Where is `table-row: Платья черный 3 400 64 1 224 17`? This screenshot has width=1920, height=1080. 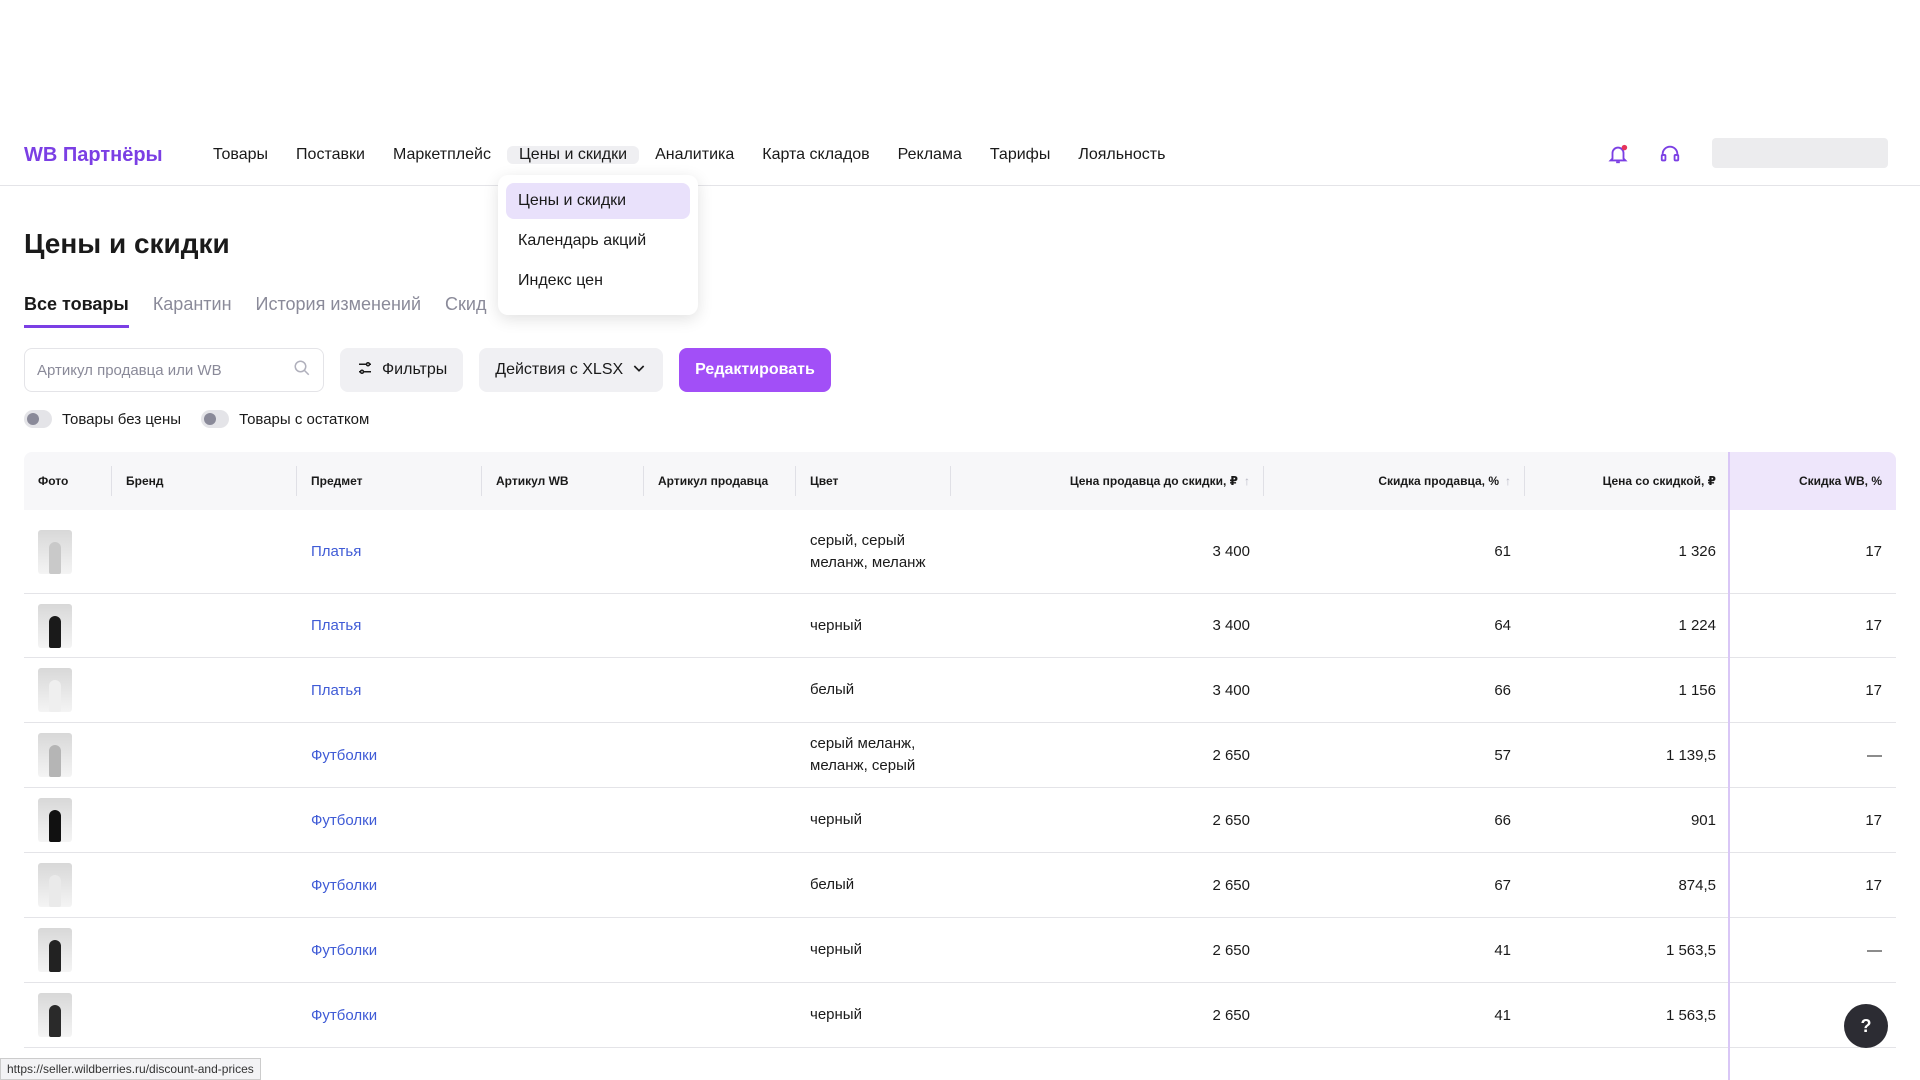
table-row: Платья черный 3 400 64 1 224 17 is located at coordinates (960, 626).